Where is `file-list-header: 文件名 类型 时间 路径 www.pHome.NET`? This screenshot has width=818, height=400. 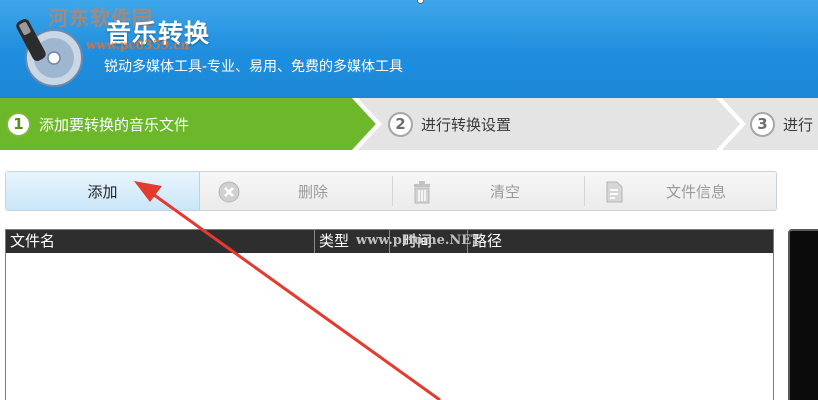
file-list-header: 文件名 类型 时间 路径 www.pHome.NET is located at coordinates (389, 241).